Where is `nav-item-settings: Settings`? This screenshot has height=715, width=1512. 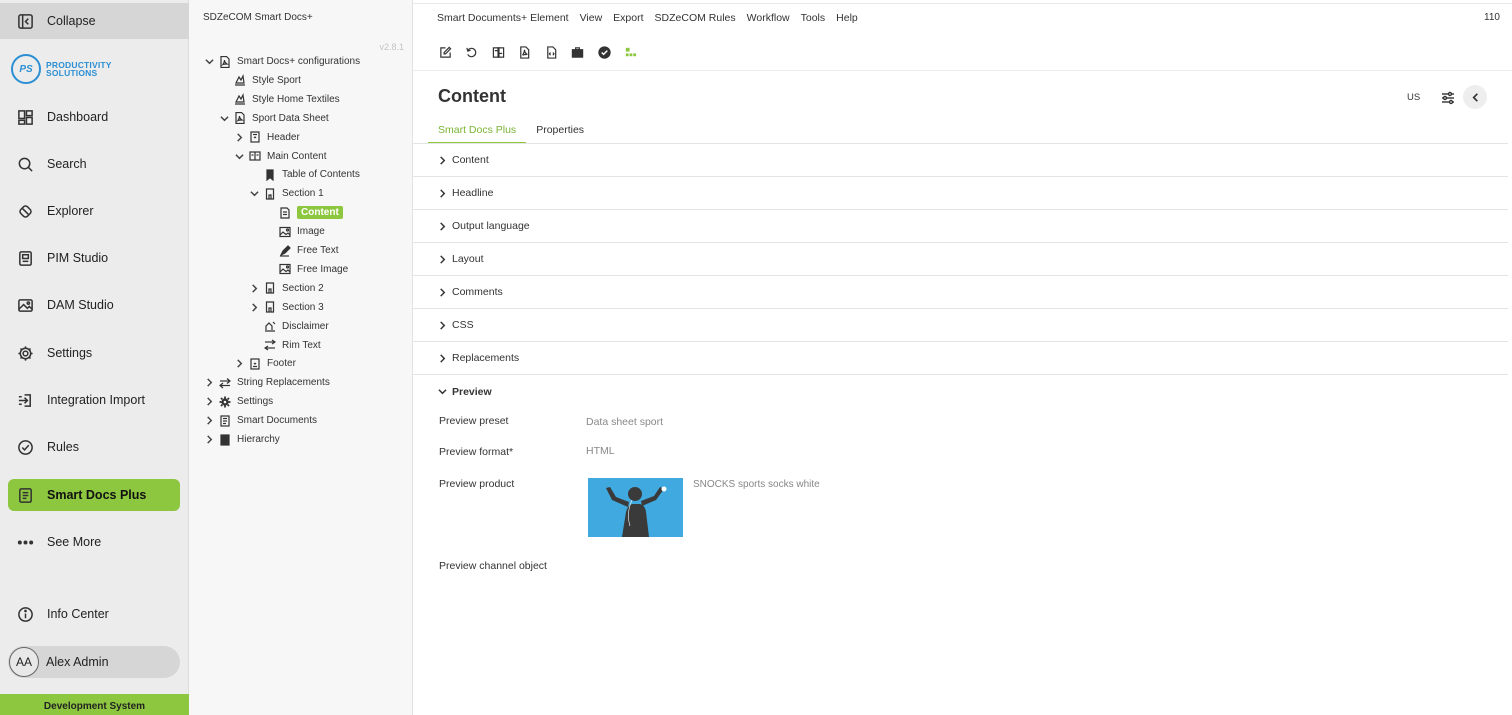 nav-item-settings: Settings is located at coordinates (94, 353).